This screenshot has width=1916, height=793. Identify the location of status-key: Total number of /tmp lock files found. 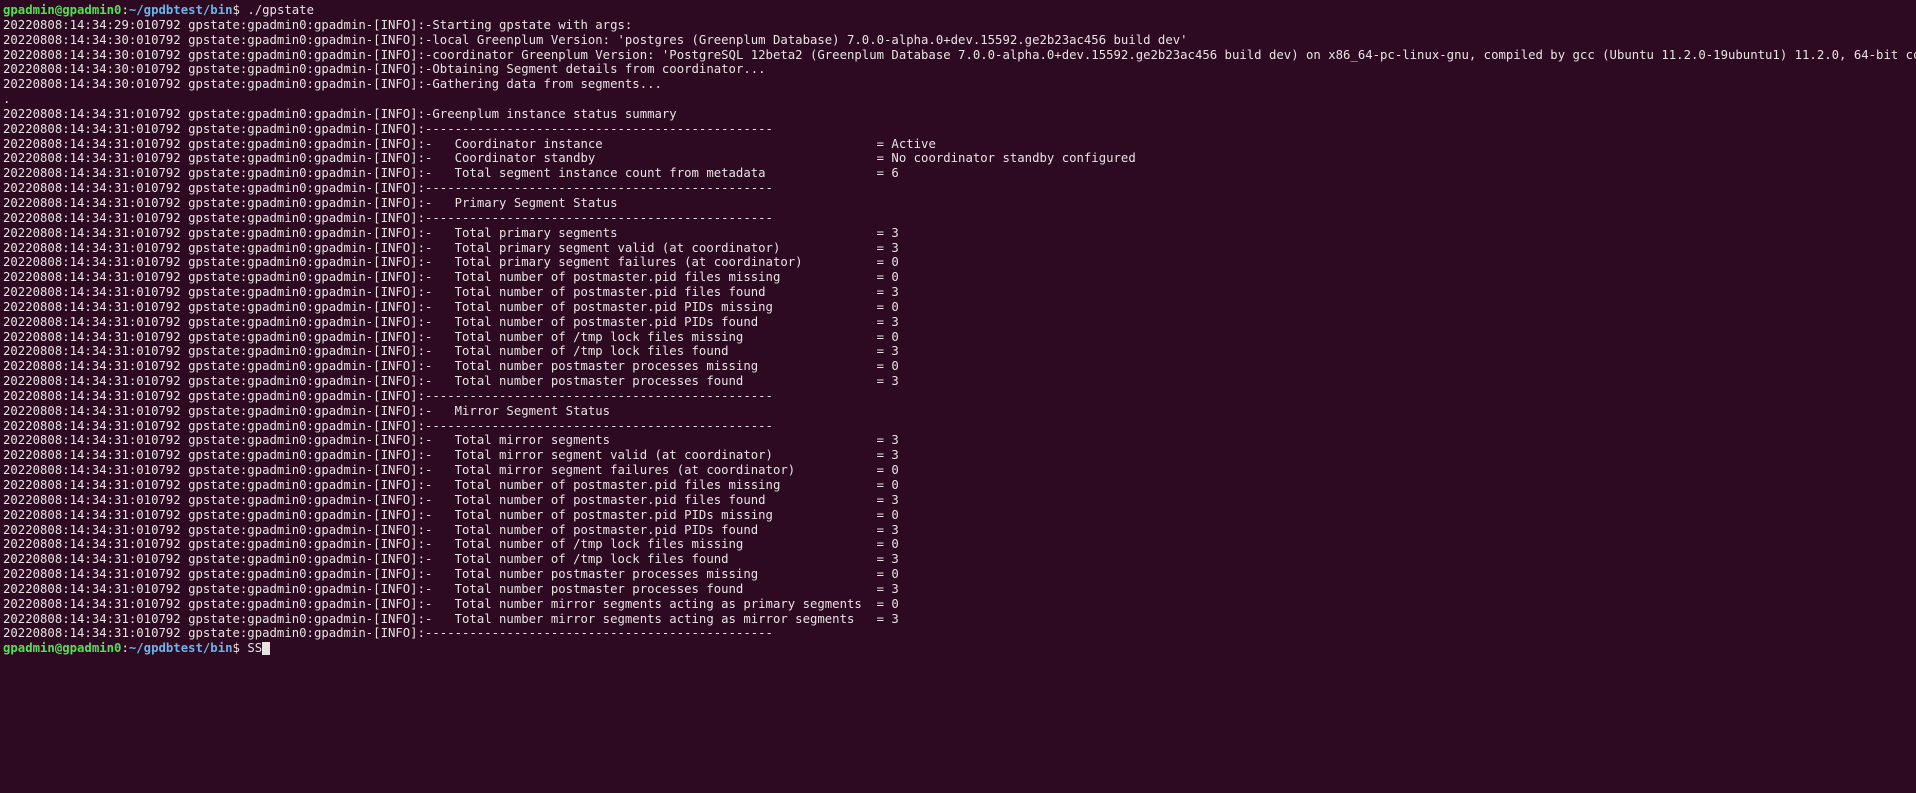
(665, 559).